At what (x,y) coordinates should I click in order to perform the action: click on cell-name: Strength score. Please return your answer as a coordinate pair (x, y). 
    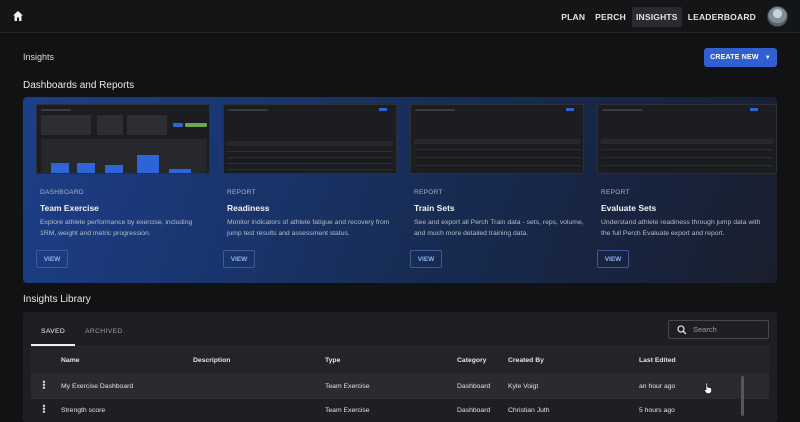
    Looking at the image, I should click on (83, 410).